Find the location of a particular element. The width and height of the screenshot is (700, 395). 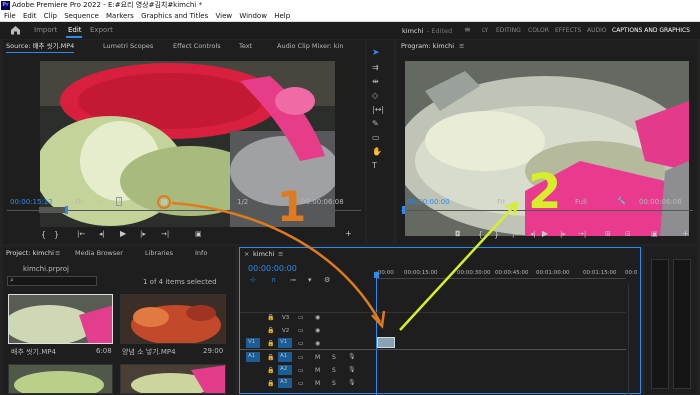

step1-arrow is located at coordinates (276, 262).